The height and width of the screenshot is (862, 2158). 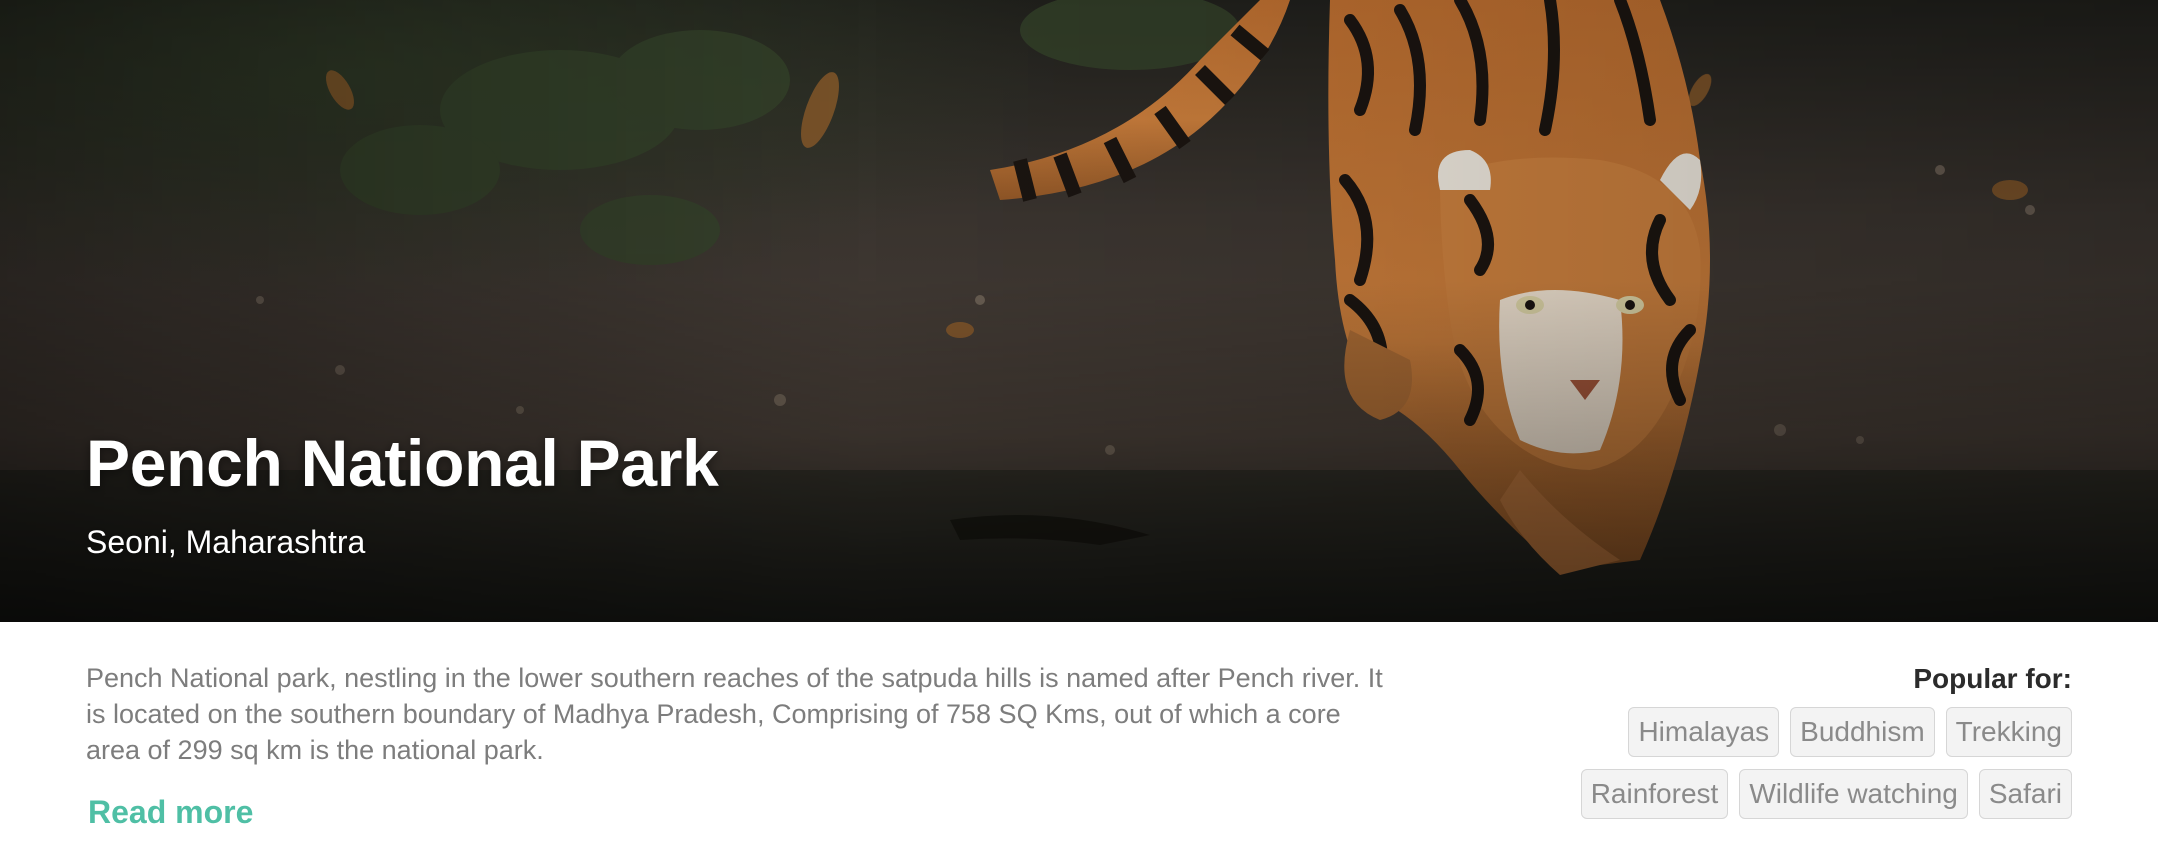 I want to click on tag-wildlife-watching: Wildlife watching, so click(x=1853, y=794).